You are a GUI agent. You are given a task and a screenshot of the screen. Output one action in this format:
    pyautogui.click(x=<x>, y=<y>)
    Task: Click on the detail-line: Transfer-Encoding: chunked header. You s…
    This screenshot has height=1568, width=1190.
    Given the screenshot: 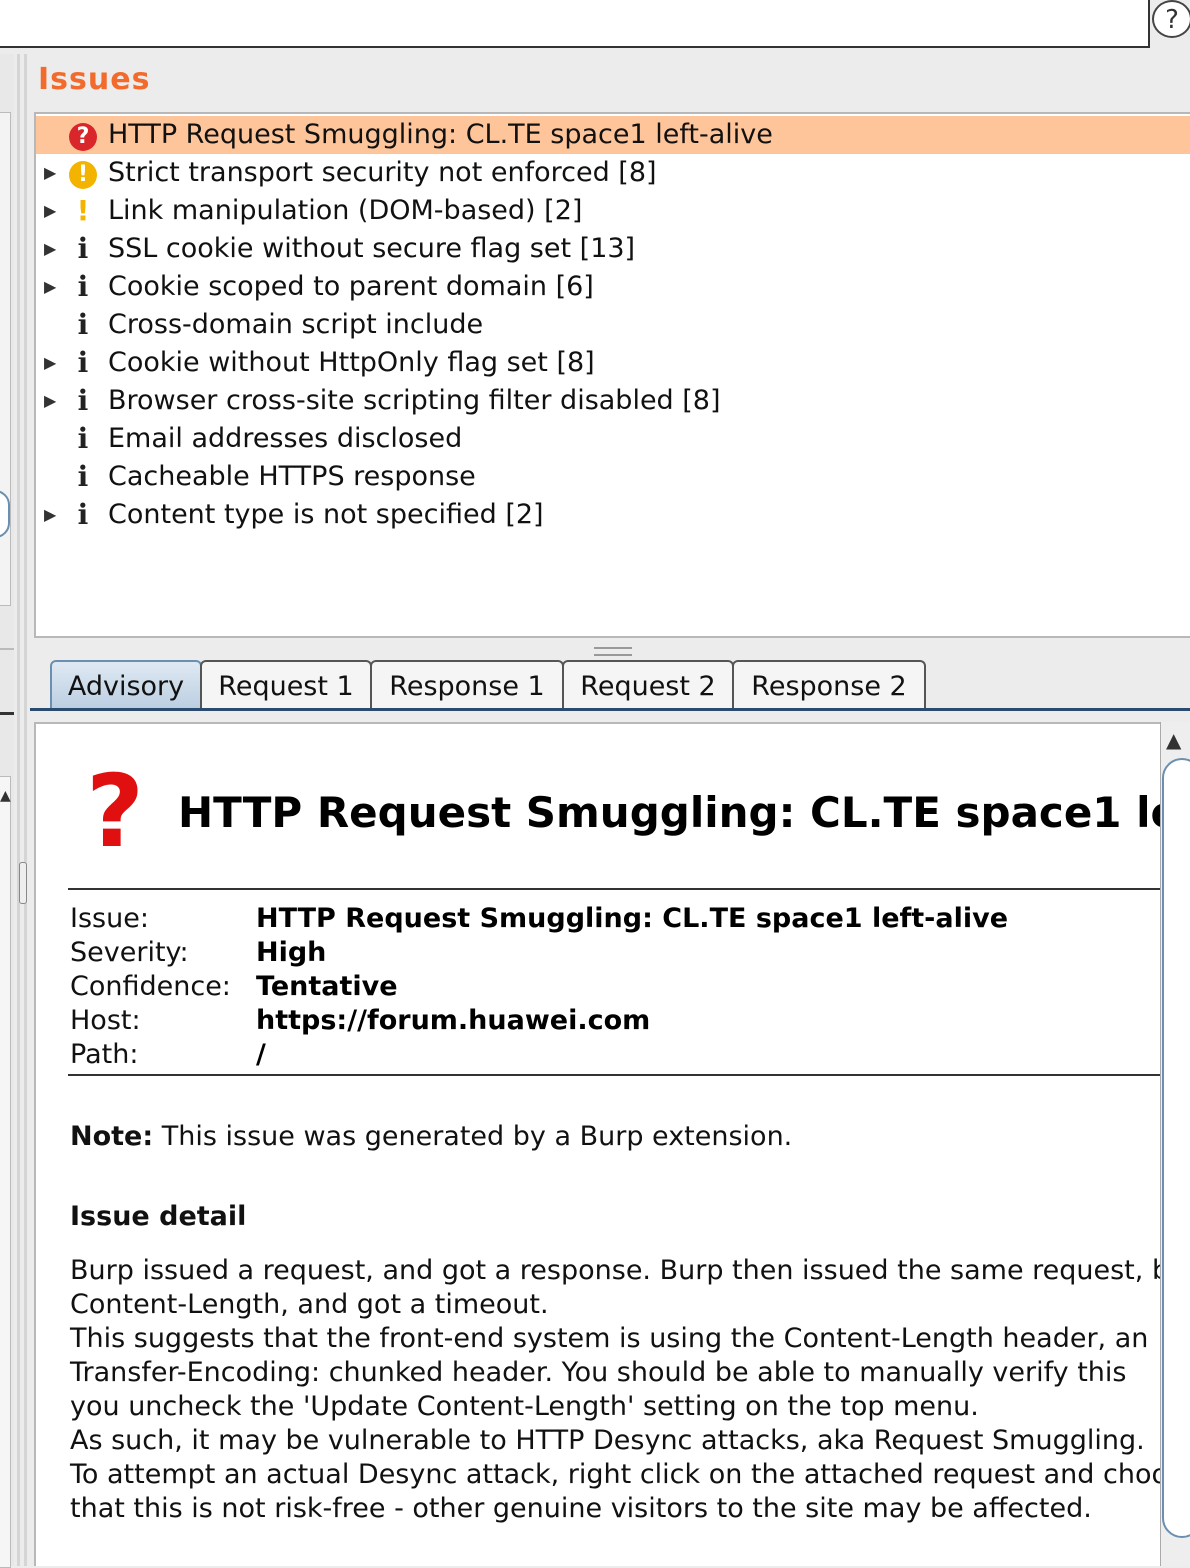 What is the action you would take?
    pyautogui.click(x=598, y=1372)
    